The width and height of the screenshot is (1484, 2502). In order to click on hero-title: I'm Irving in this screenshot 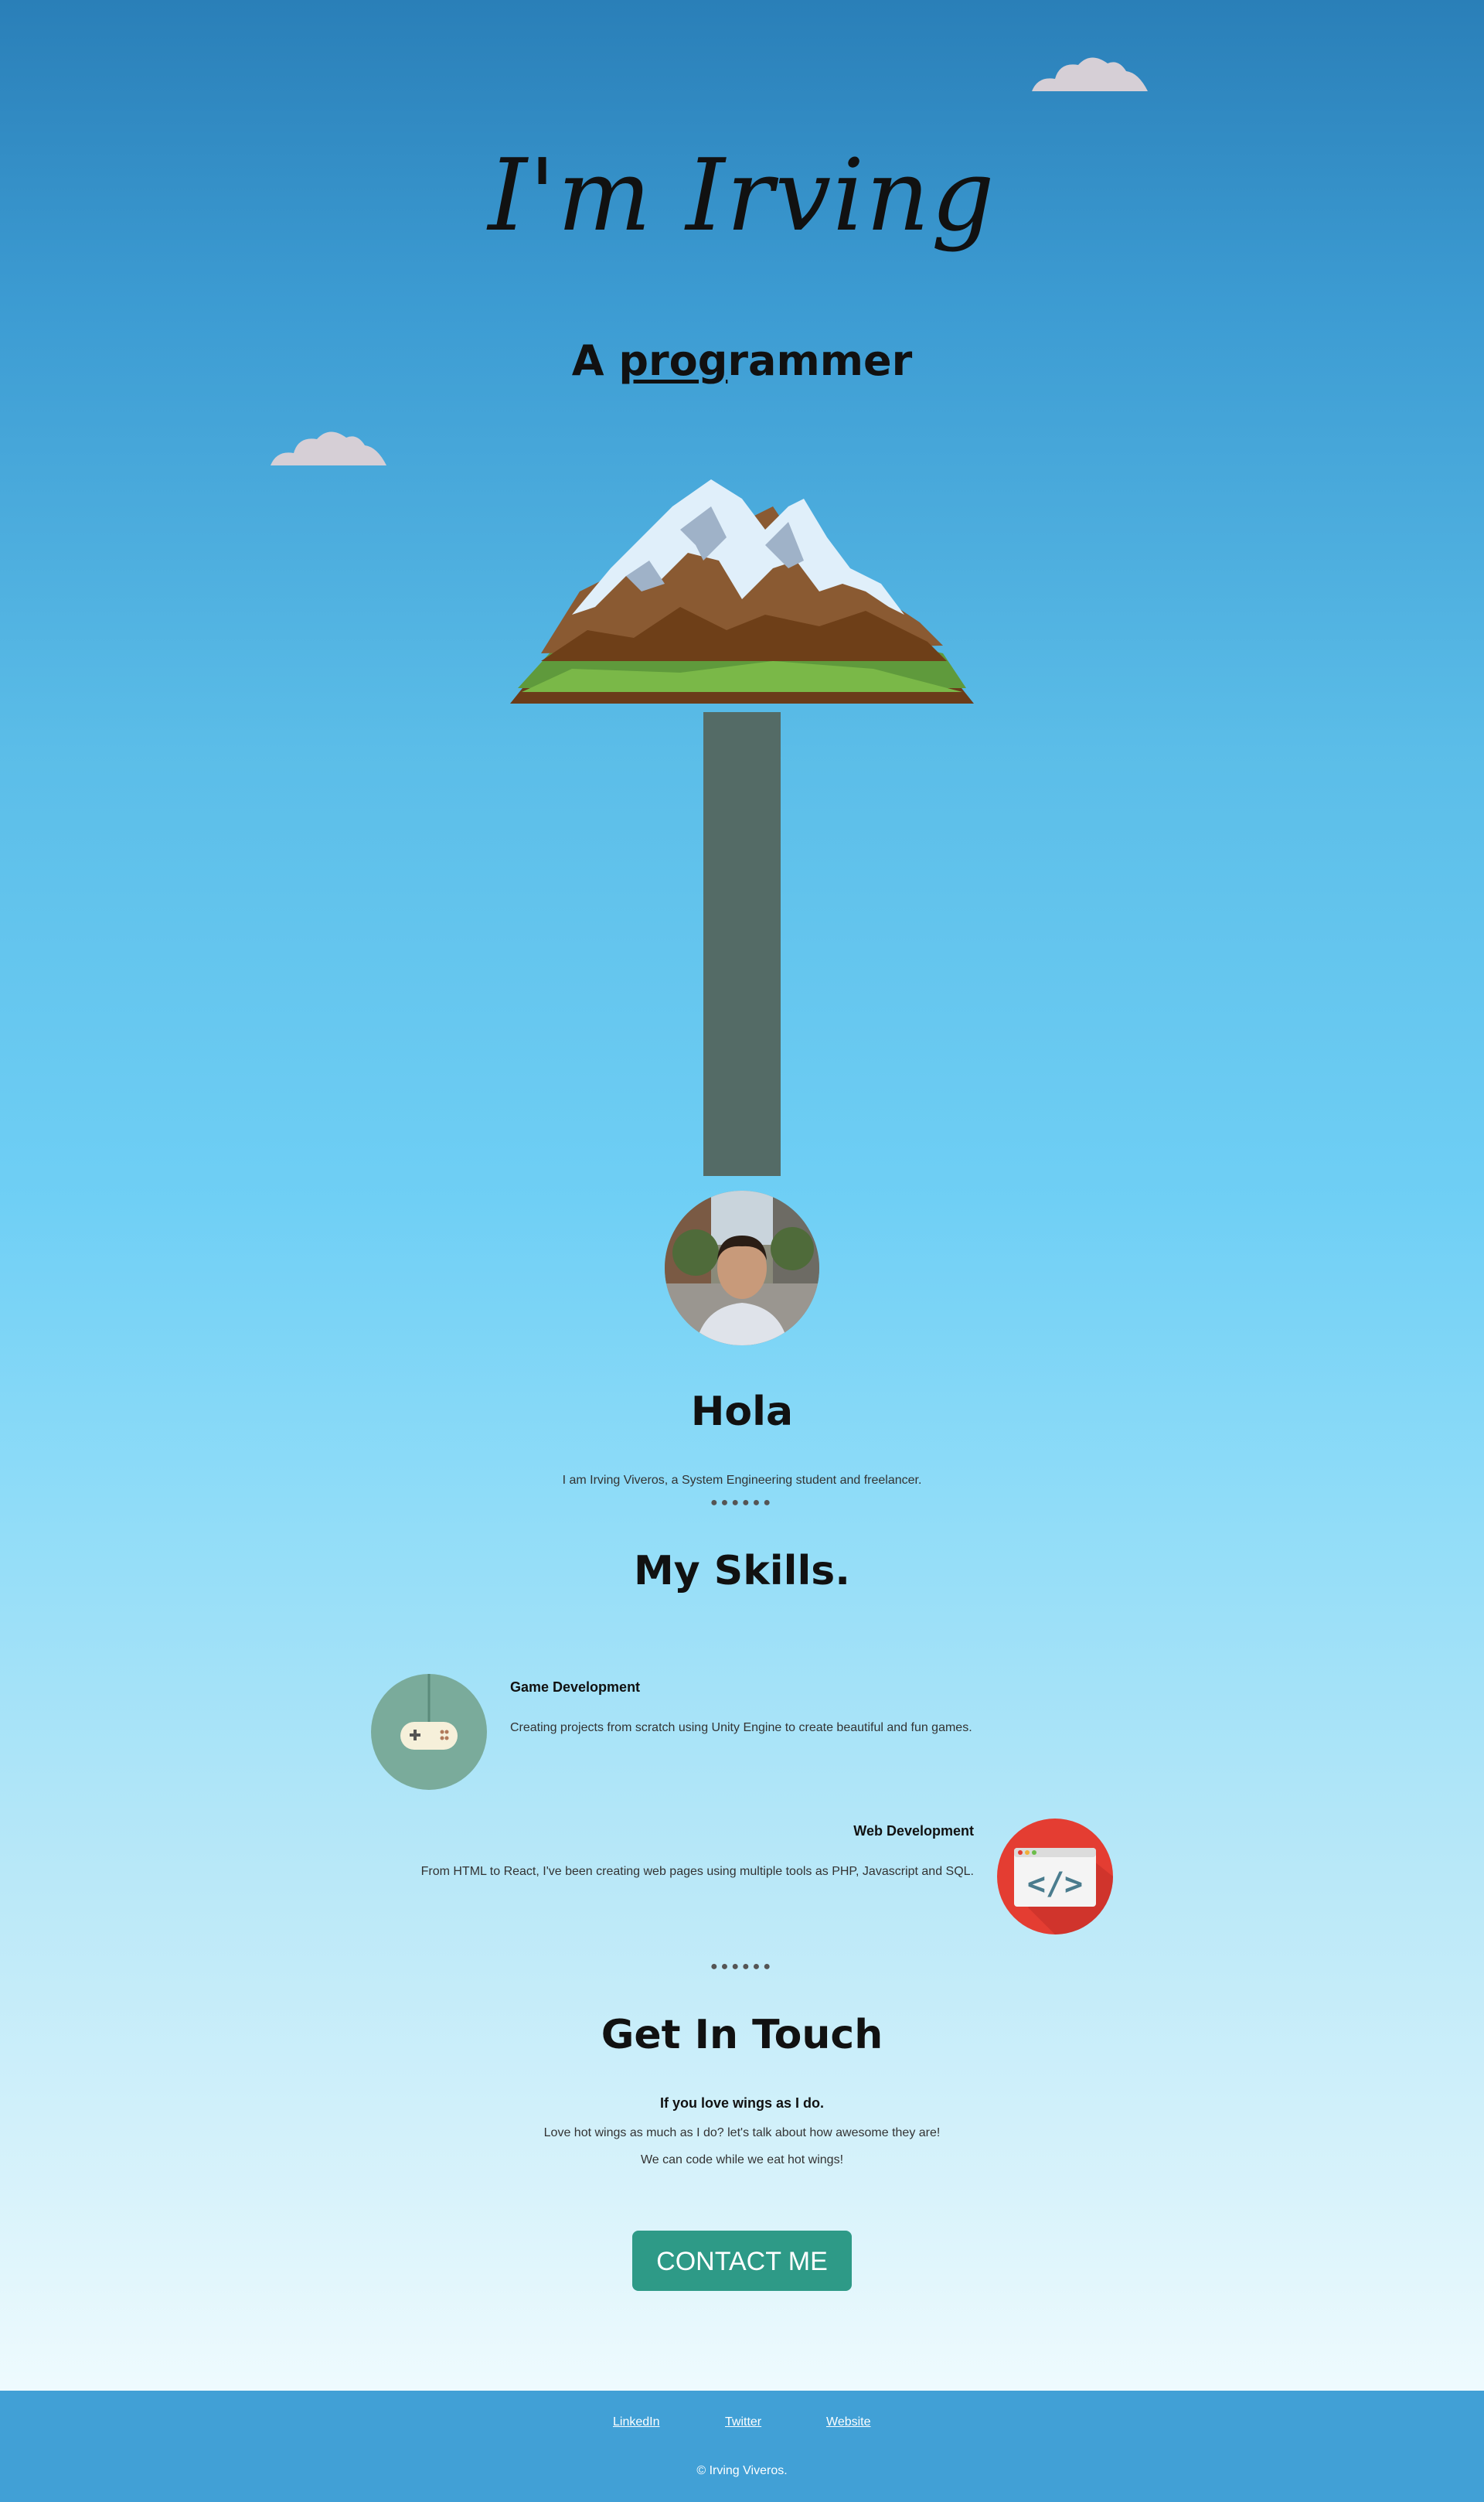, I will do `click(742, 196)`.